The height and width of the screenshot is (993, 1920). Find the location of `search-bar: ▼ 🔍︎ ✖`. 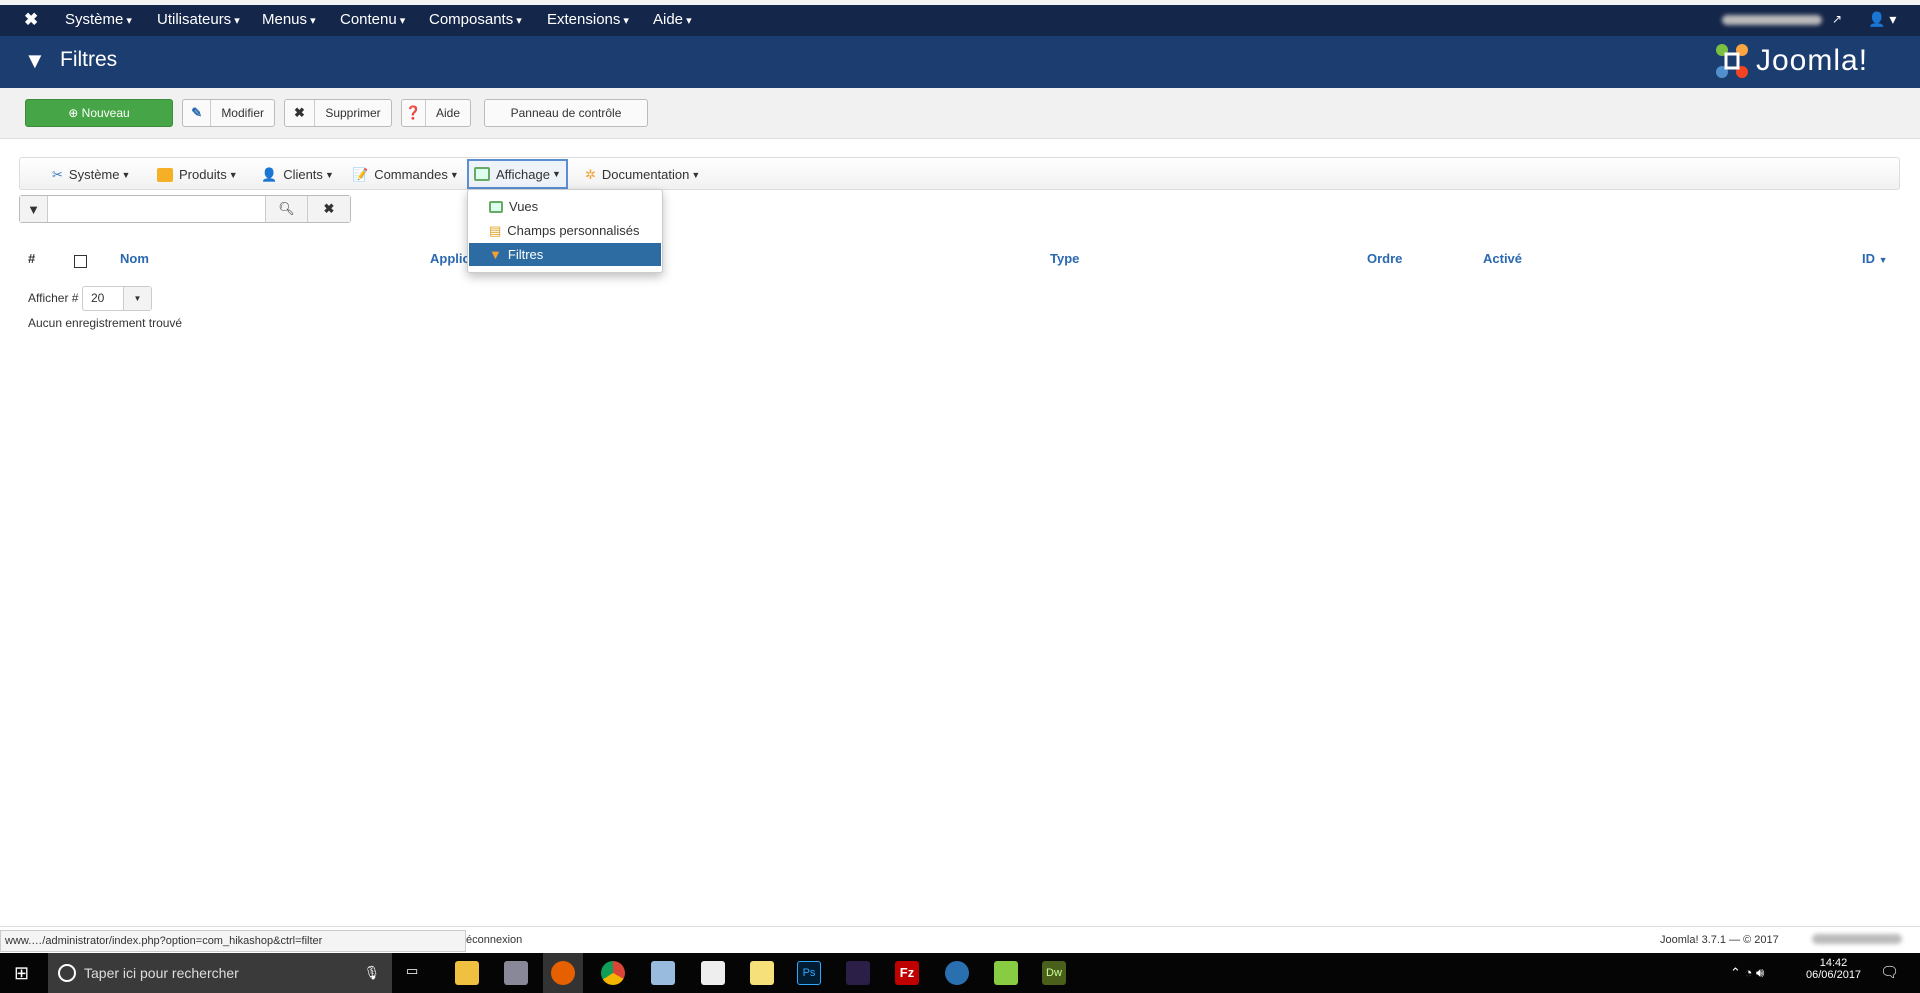

search-bar: ▼ 🔍︎ ✖ is located at coordinates (185, 209).